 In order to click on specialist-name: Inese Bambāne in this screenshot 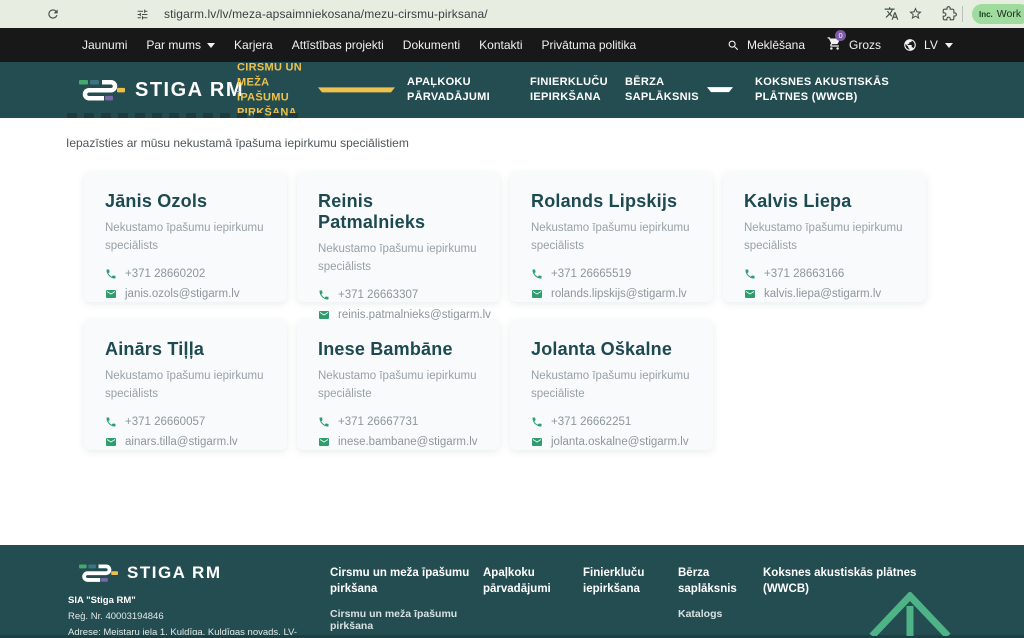, I will do `click(385, 349)`.